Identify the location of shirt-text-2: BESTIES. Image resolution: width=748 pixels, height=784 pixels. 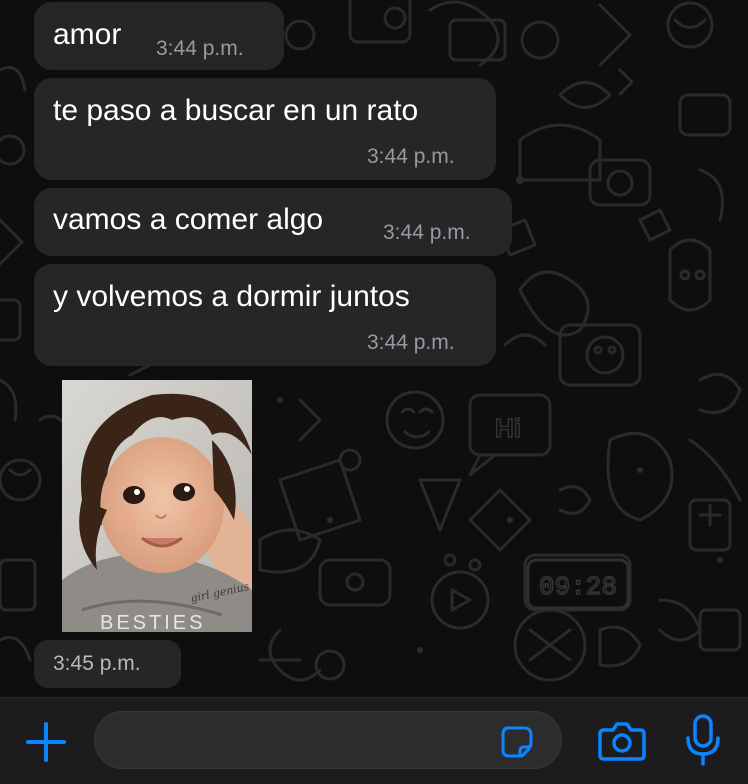
(153, 622).